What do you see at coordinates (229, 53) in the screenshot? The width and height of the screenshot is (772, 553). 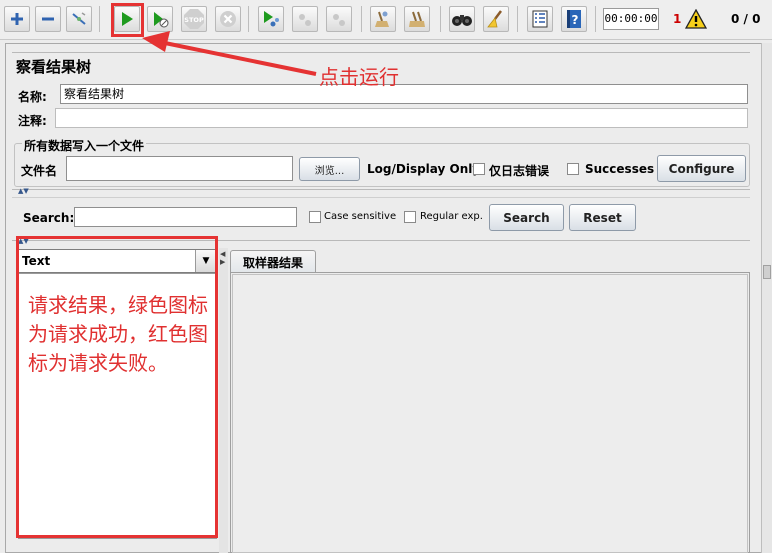 I see `annotation-arrow` at bounding box center [229, 53].